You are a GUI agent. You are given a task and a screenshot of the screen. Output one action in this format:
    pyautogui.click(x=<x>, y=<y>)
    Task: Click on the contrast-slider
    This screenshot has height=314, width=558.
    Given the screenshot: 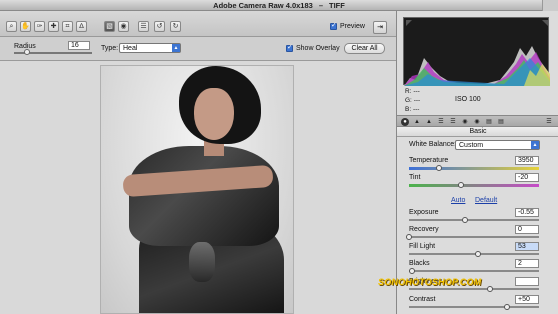 What is the action you would take?
    pyautogui.click(x=474, y=307)
    